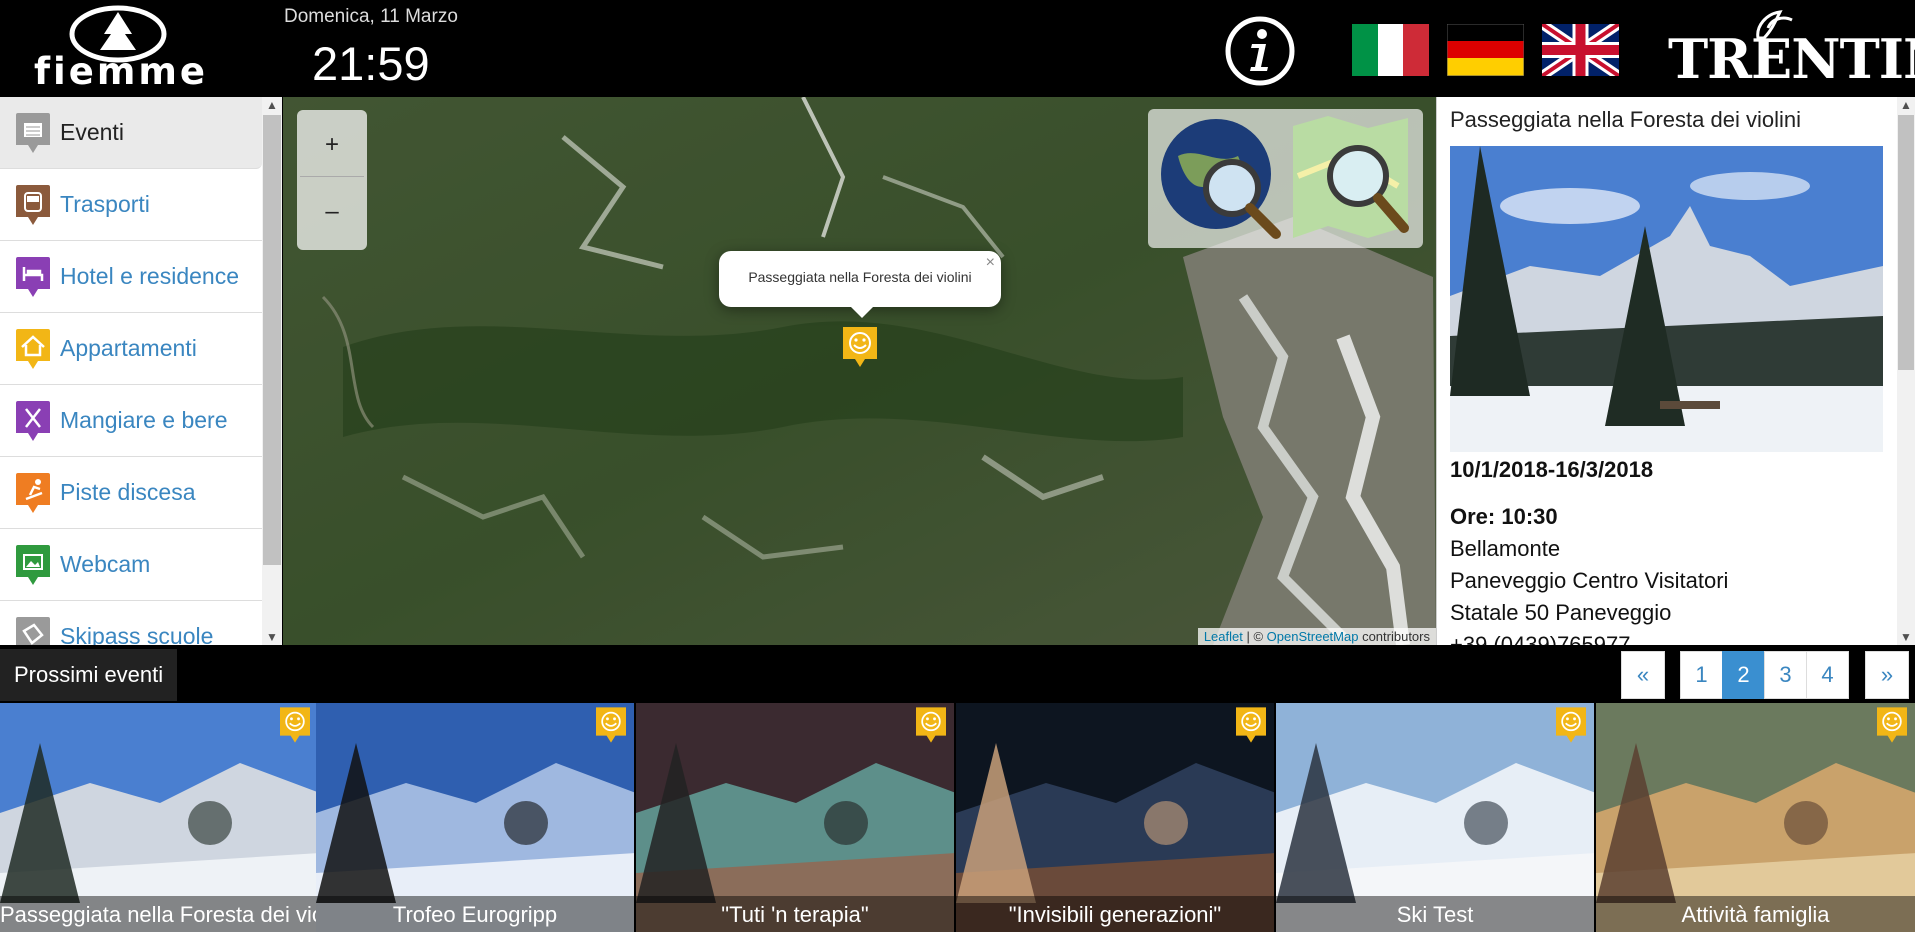 The height and width of the screenshot is (932, 1915). What do you see at coordinates (1785, 675) in the screenshot?
I see `pager-page-3: 3` at bounding box center [1785, 675].